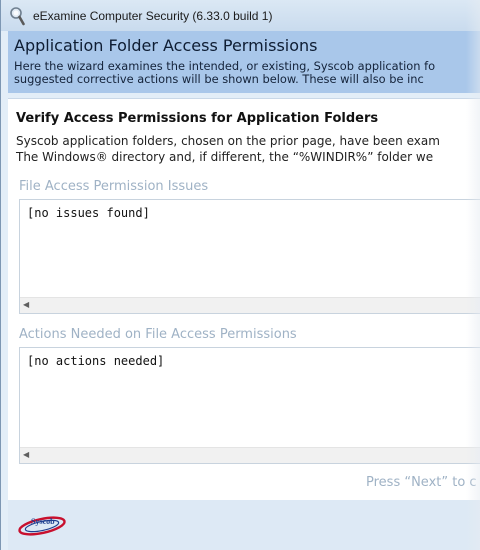 The width and height of the screenshot is (480, 550). What do you see at coordinates (421, 482) in the screenshot?
I see `next-hint: Press “Next” to c` at bounding box center [421, 482].